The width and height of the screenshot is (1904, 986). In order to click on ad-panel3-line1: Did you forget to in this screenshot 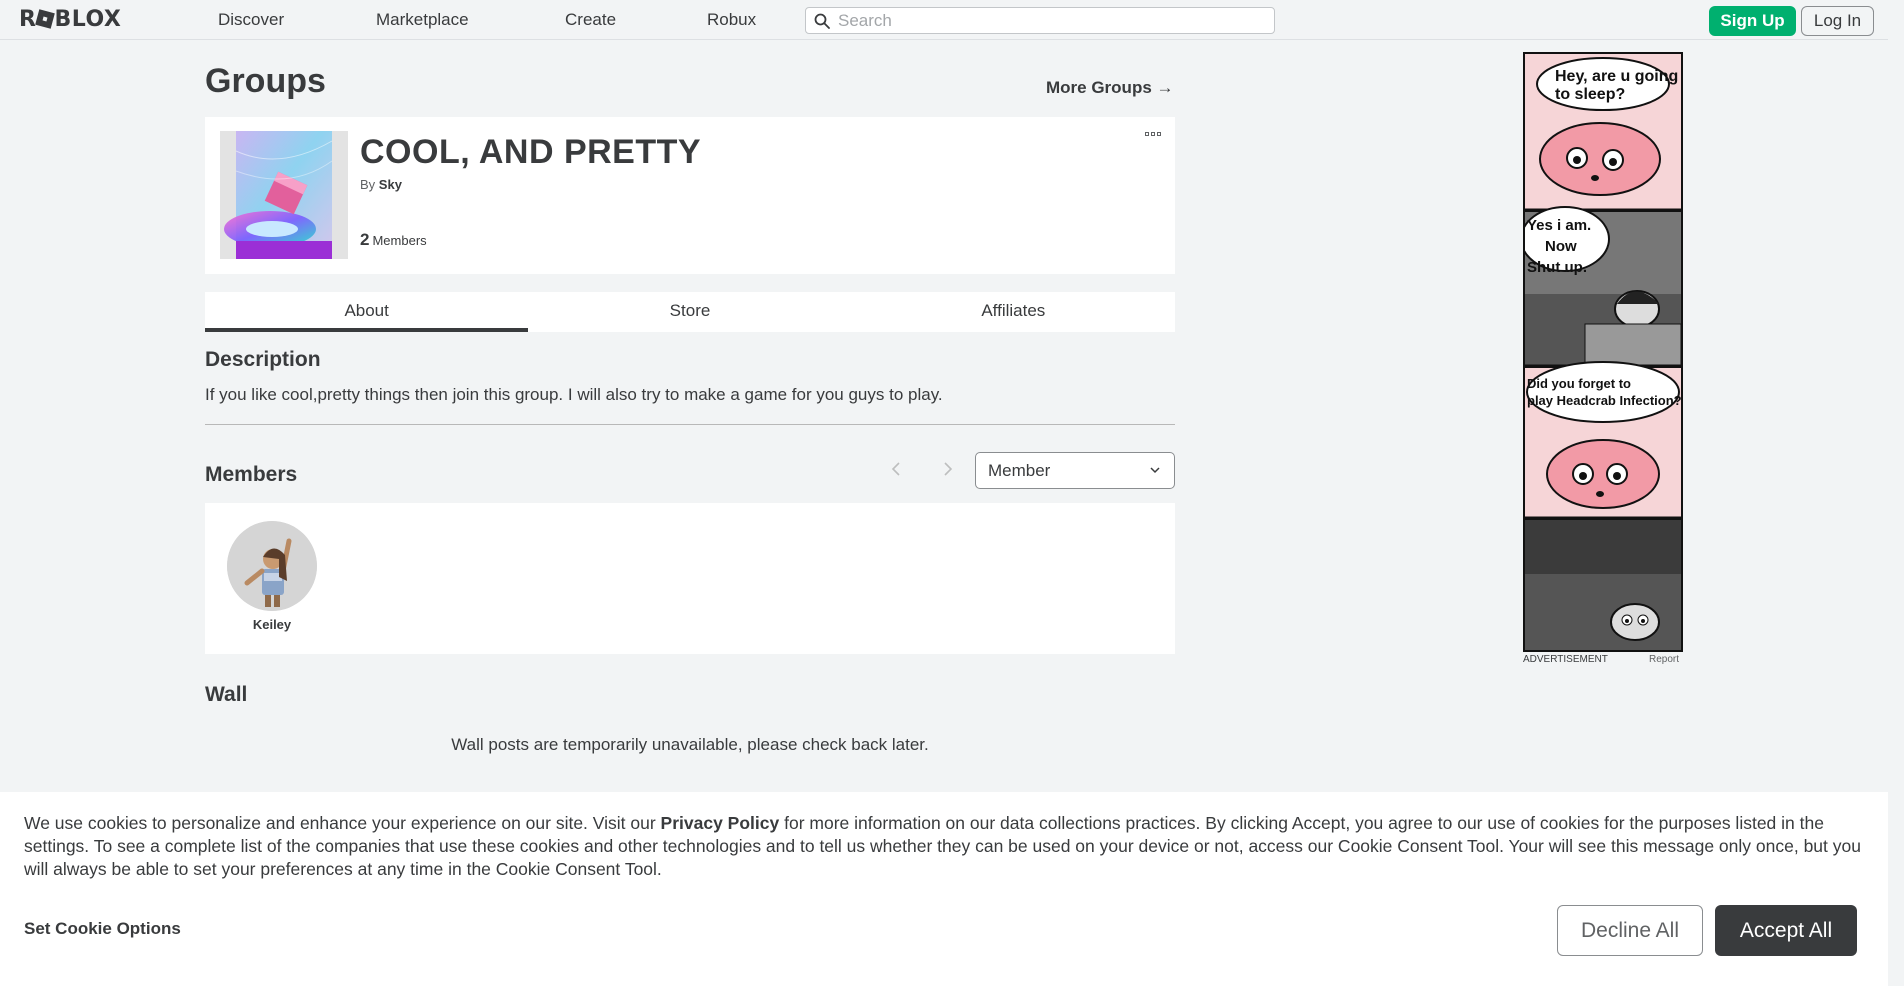, I will do `click(1579, 383)`.